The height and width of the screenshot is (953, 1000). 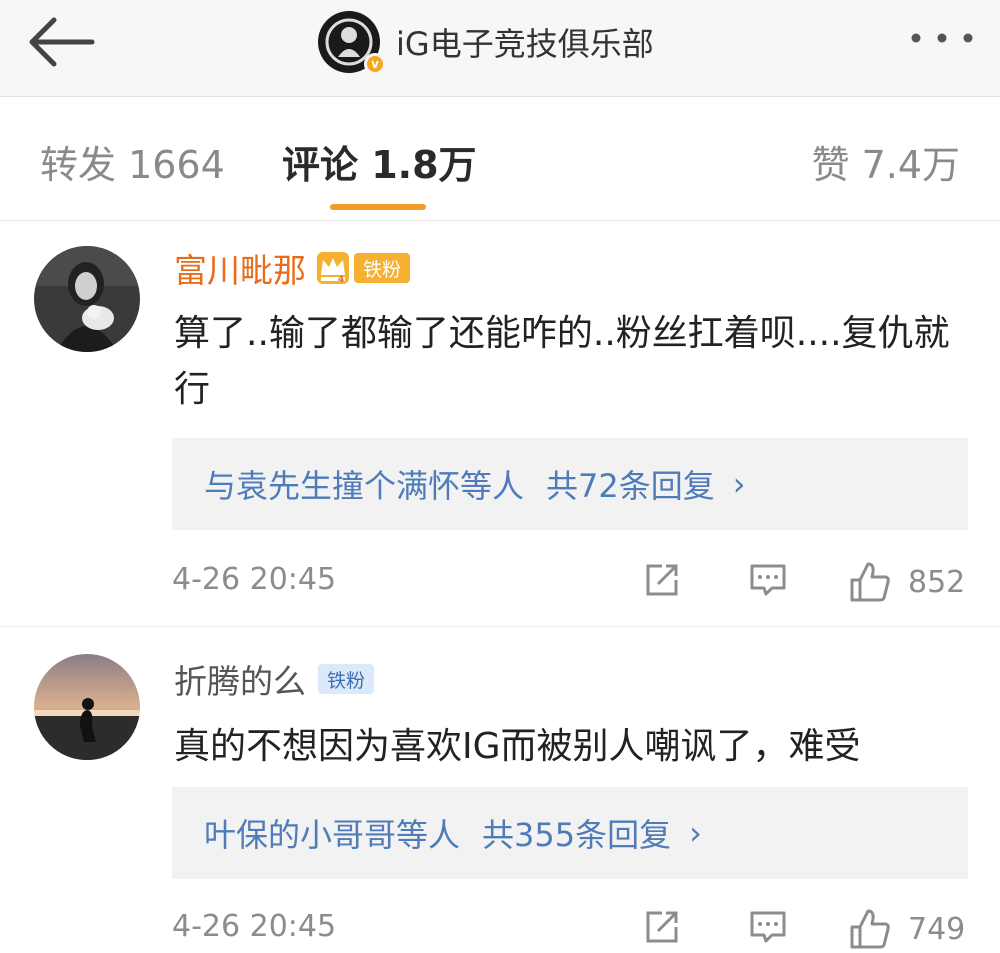 I want to click on comment-text: 算了..输了都输了还能咋的..粉丝扛着呗....复仇就行, so click(x=562, y=361).